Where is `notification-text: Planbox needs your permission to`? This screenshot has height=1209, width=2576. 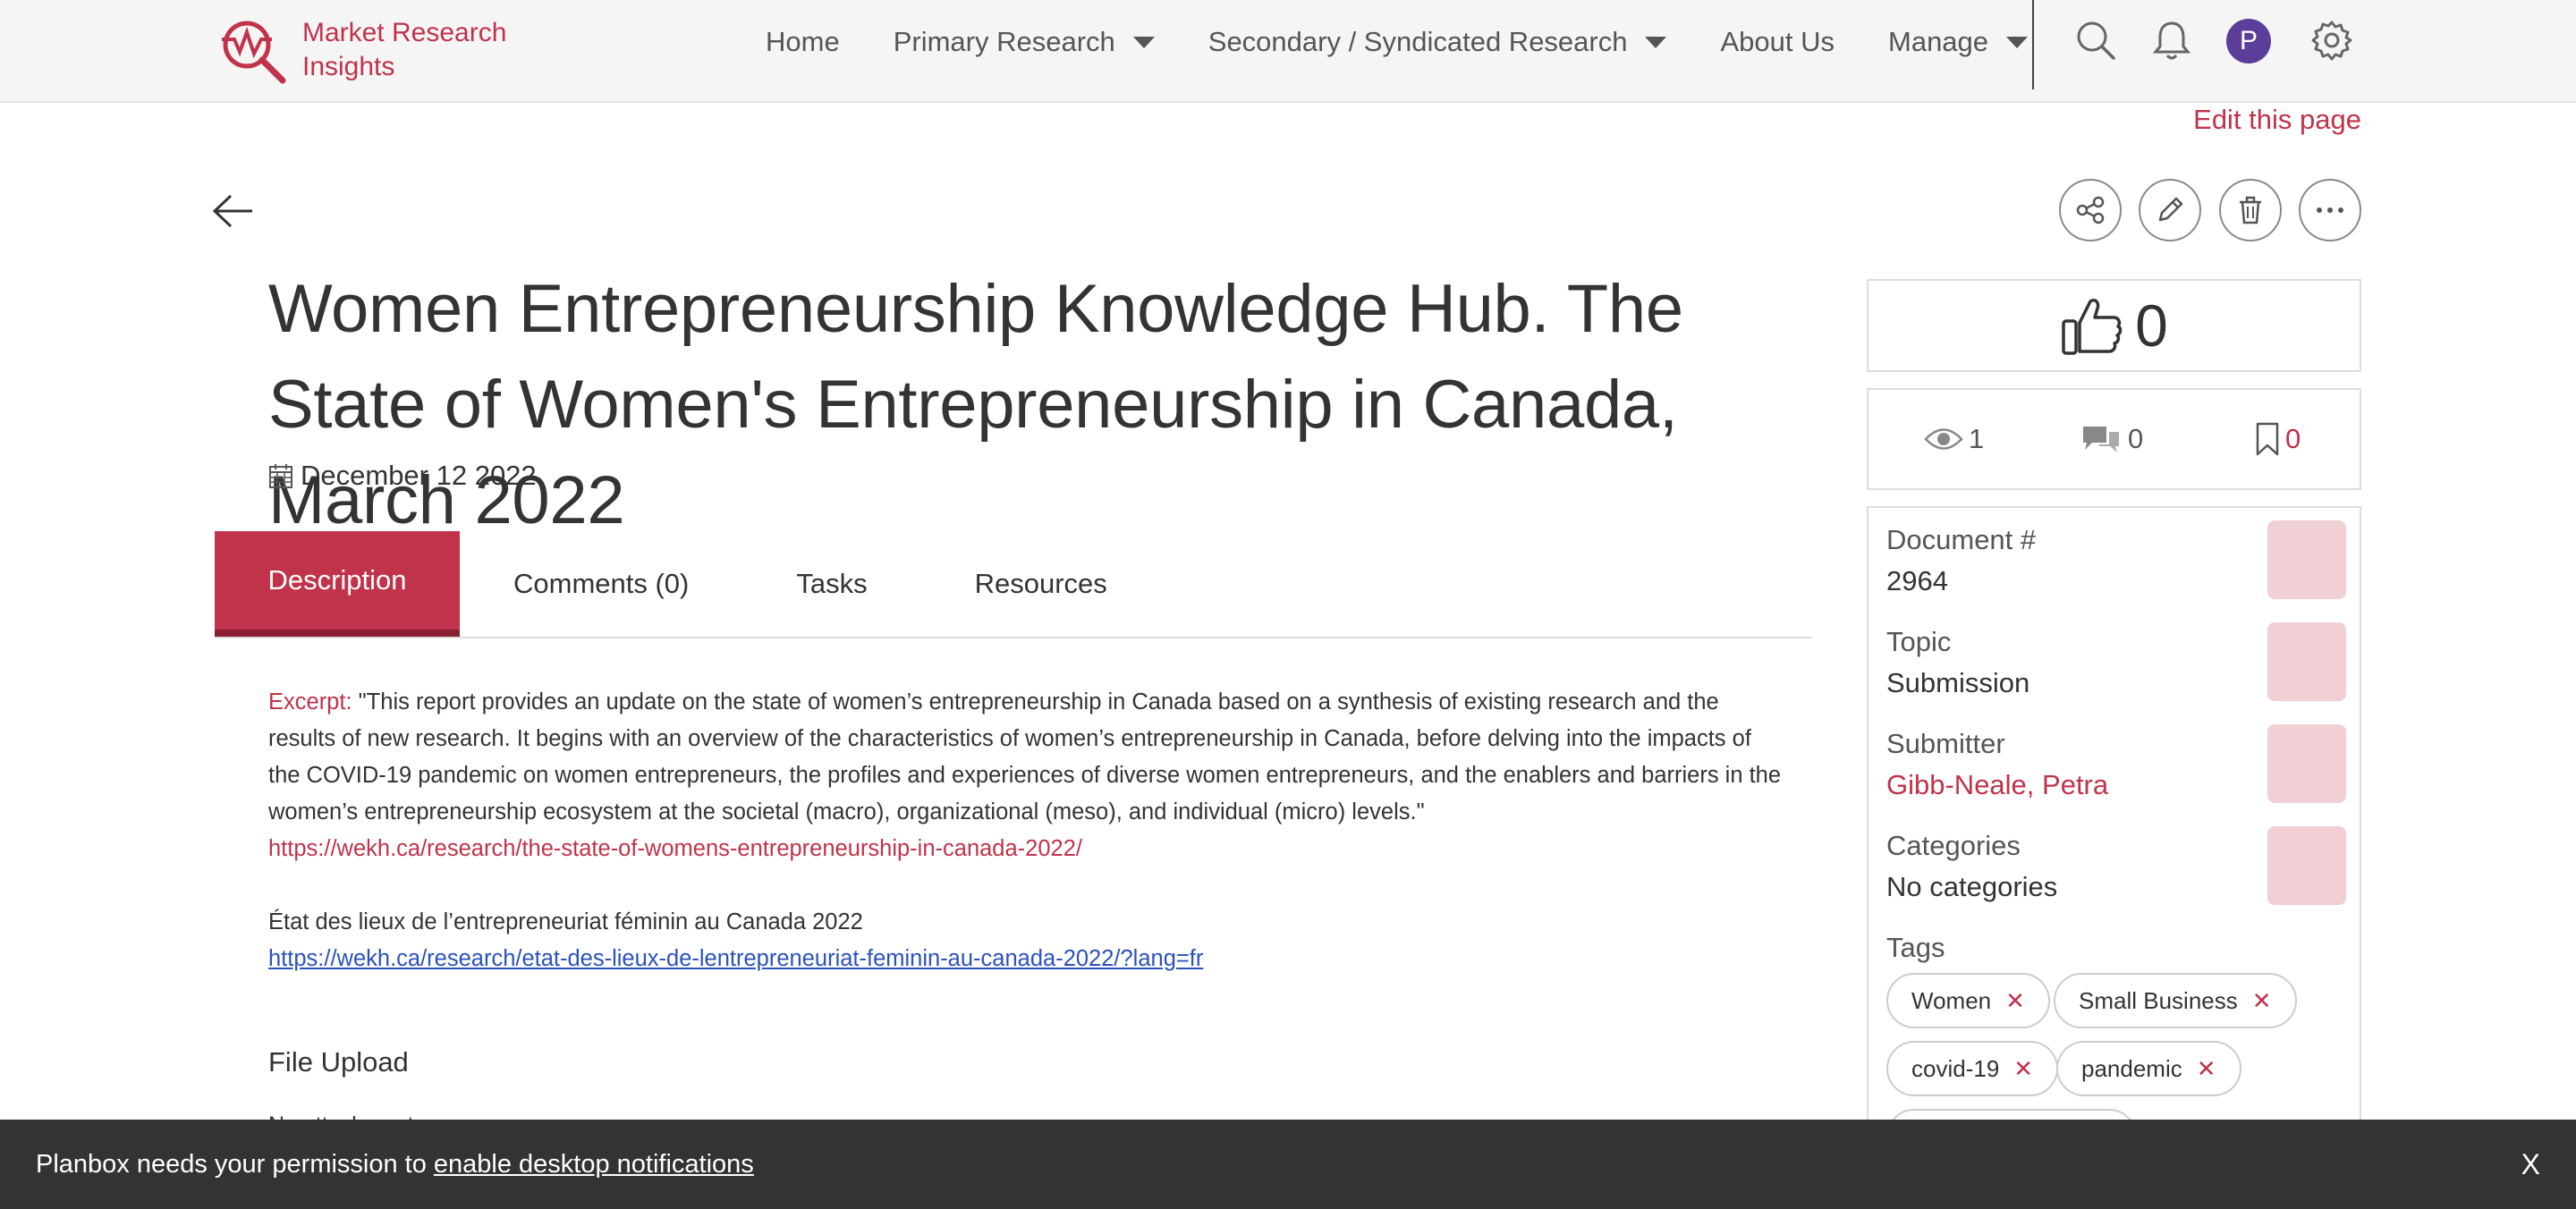
notification-text: Planbox needs your permission to is located at coordinates (231, 1164).